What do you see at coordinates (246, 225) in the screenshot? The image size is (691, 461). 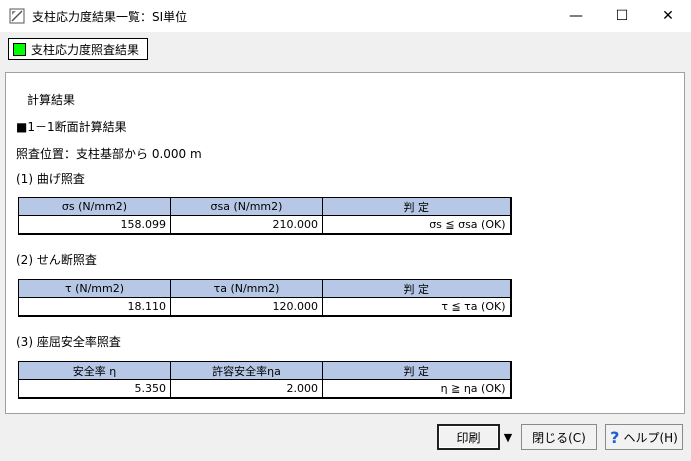 I see `table-cell: 210.000` at bounding box center [246, 225].